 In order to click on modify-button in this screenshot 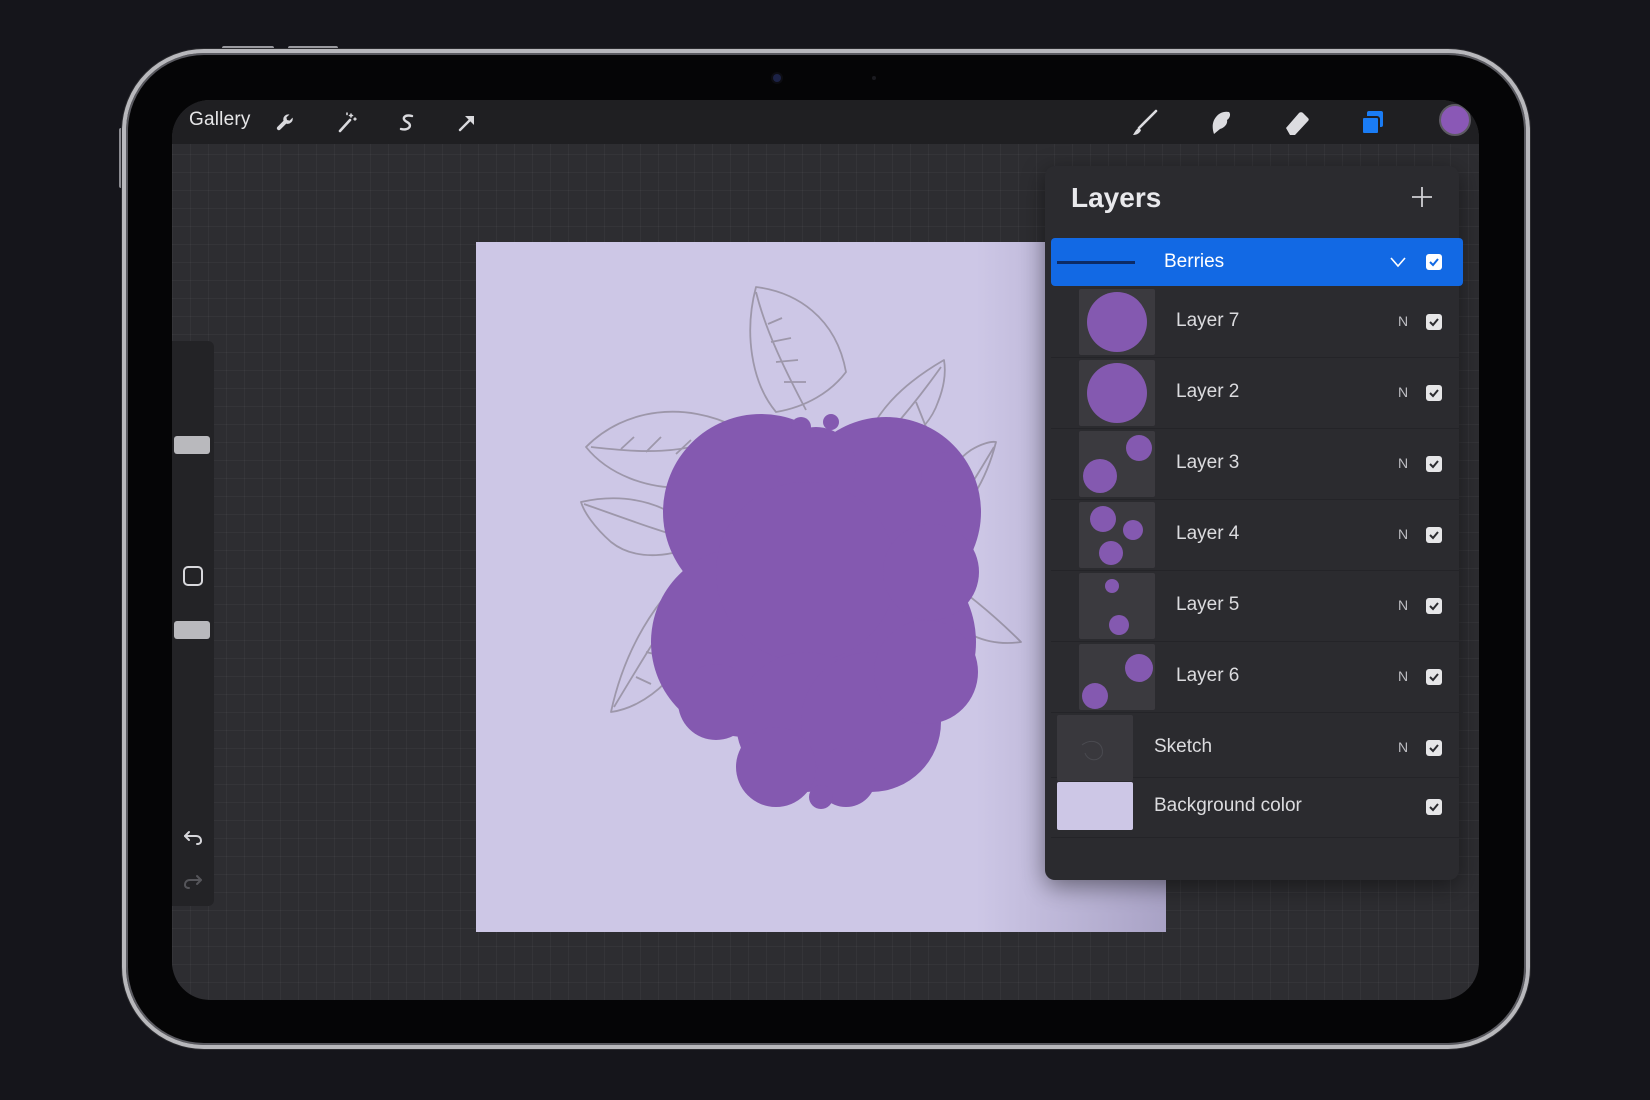, I will do `click(193, 576)`.